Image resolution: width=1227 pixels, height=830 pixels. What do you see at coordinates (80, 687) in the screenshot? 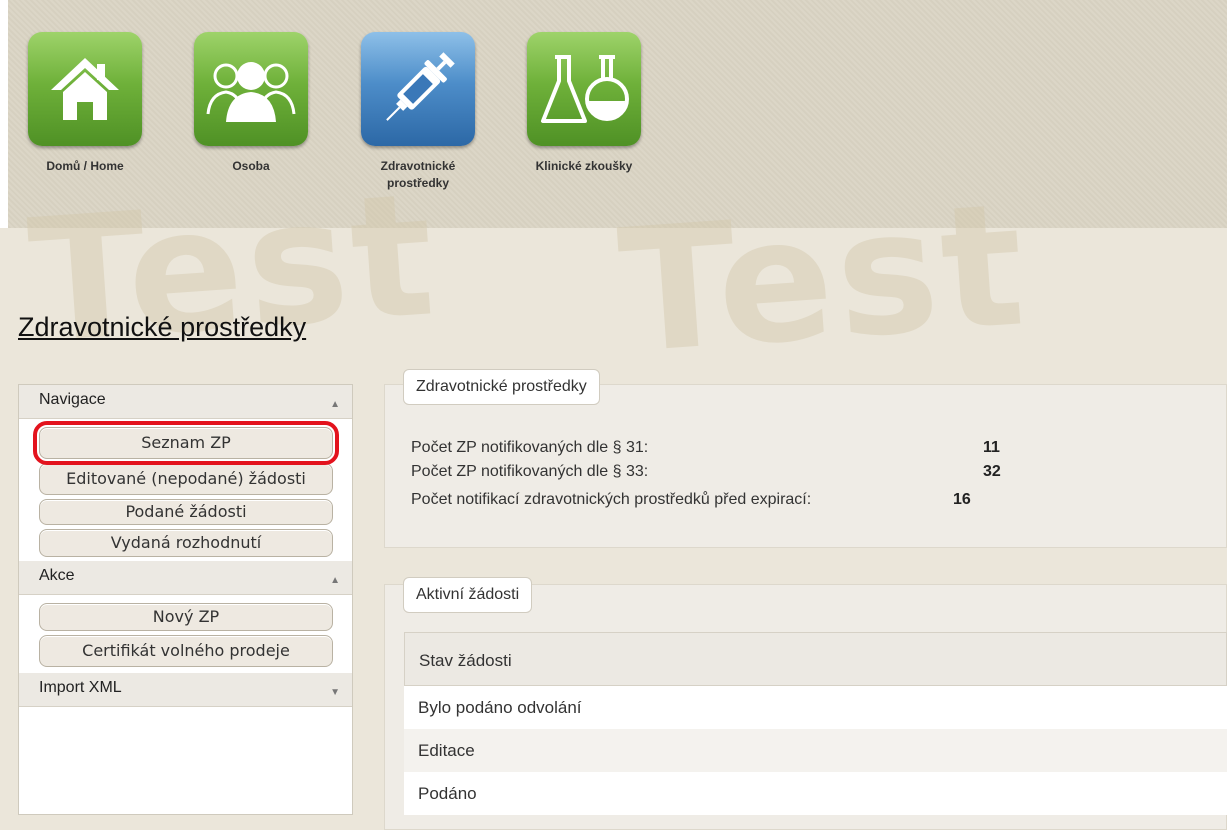
I see `sidebar-section-title: Import XML` at bounding box center [80, 687].